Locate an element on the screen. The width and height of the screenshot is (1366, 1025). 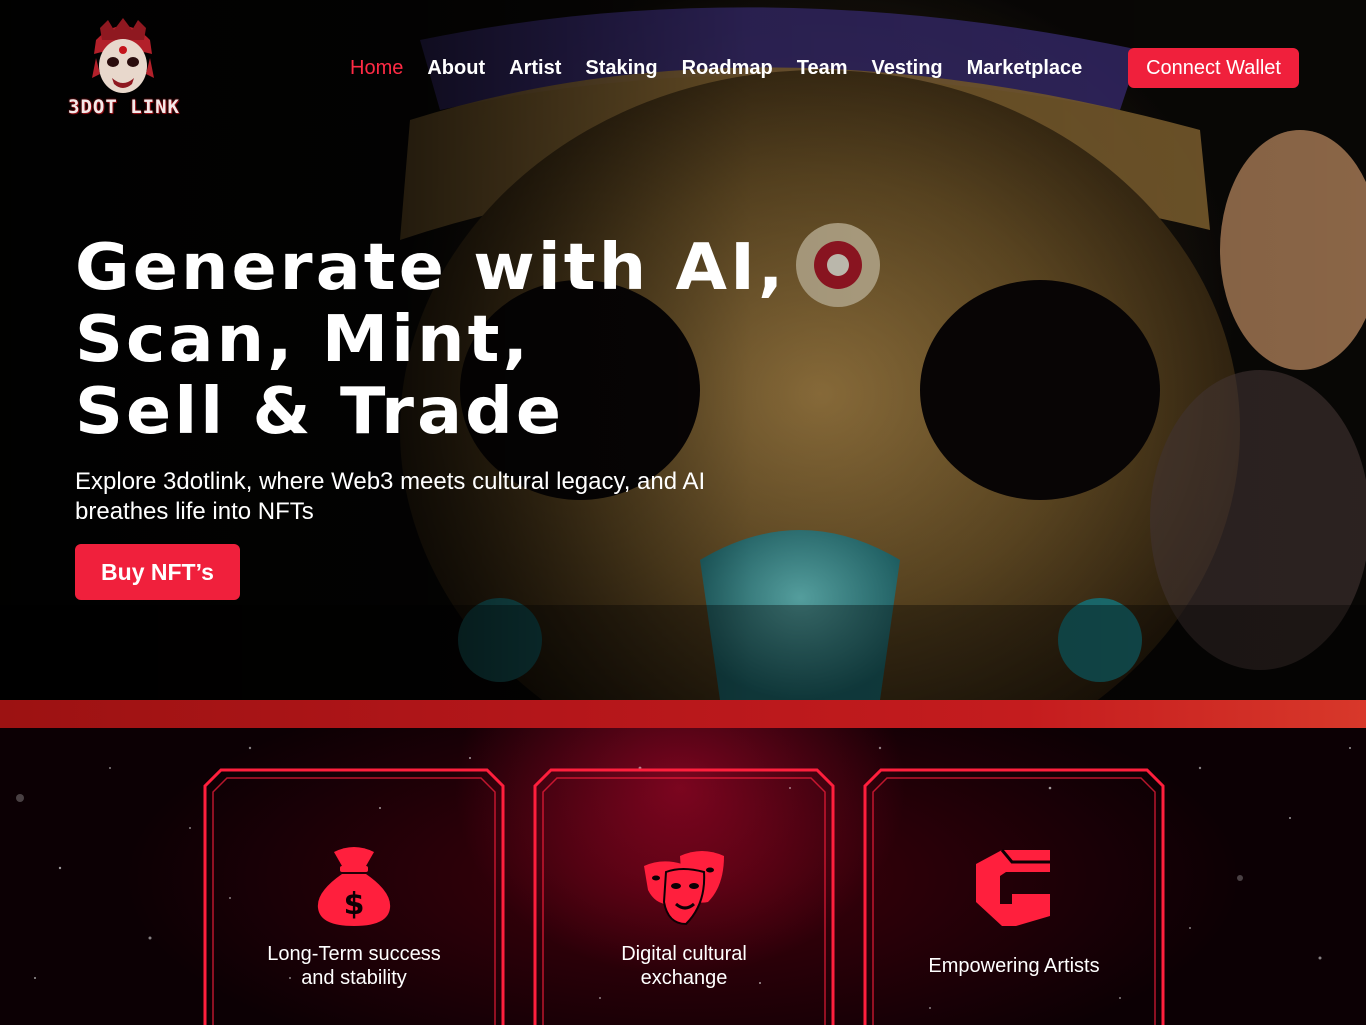
feature-label: Digital cultural exchange is located at coordinates (684, 966).